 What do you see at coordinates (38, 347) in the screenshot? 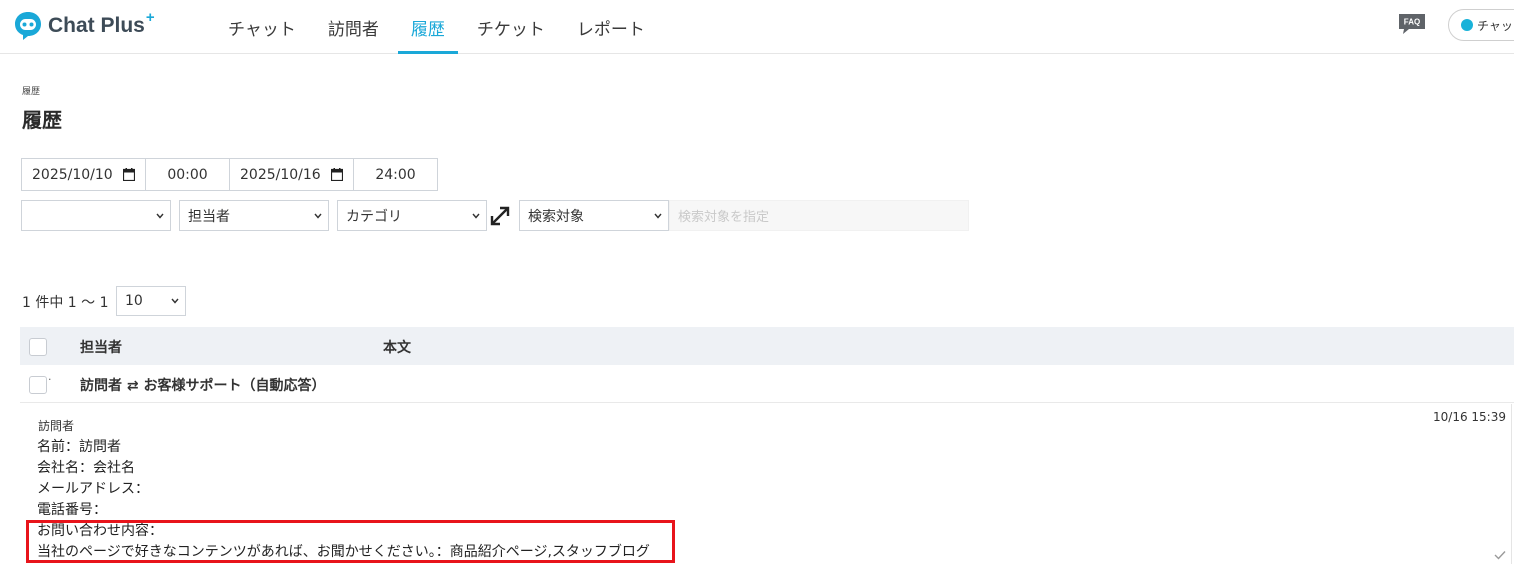
I see `select-all-checkbox` at bounding box center [38, 347].